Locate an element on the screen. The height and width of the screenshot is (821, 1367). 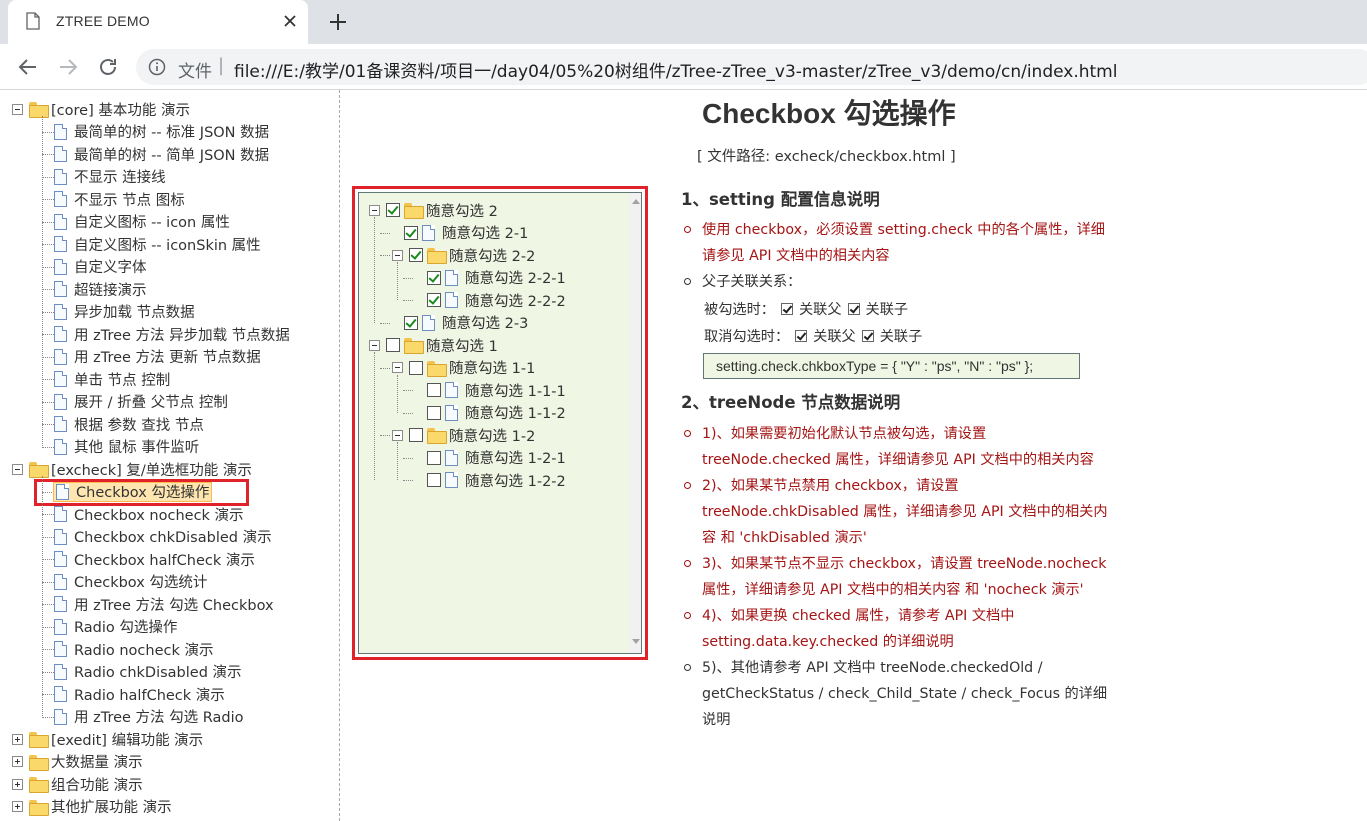
unchecked-assoc-parent-checkbox is located at coordinates (801, 336).